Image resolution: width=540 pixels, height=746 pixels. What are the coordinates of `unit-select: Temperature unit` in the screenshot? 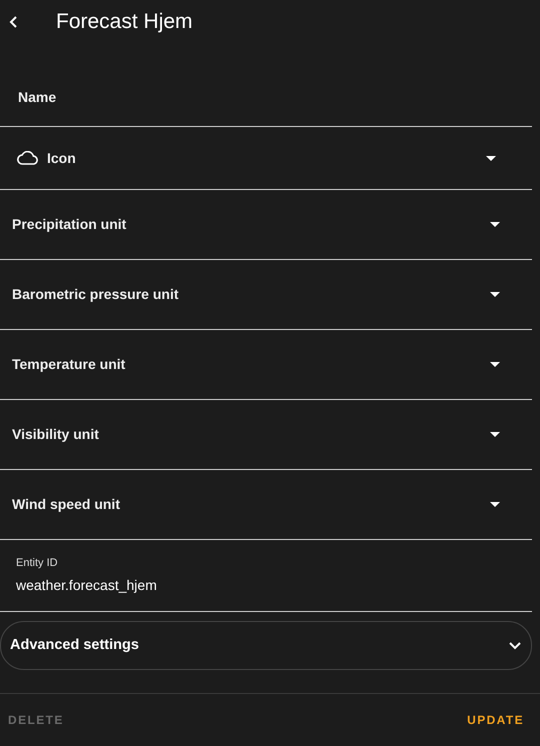 It's located at (266, 365).